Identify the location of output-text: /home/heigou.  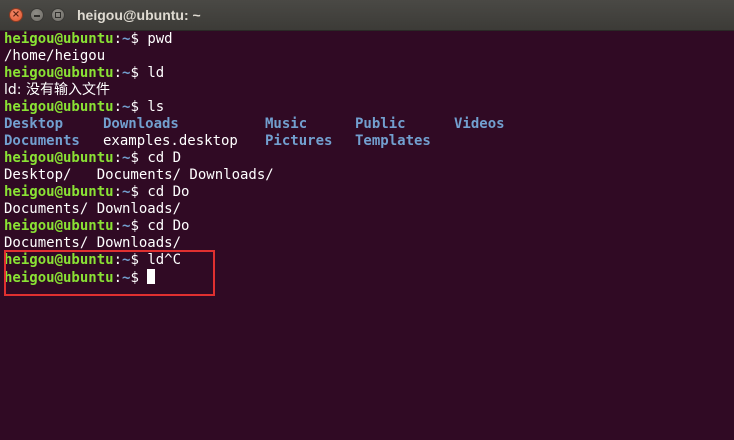
(55, 56).